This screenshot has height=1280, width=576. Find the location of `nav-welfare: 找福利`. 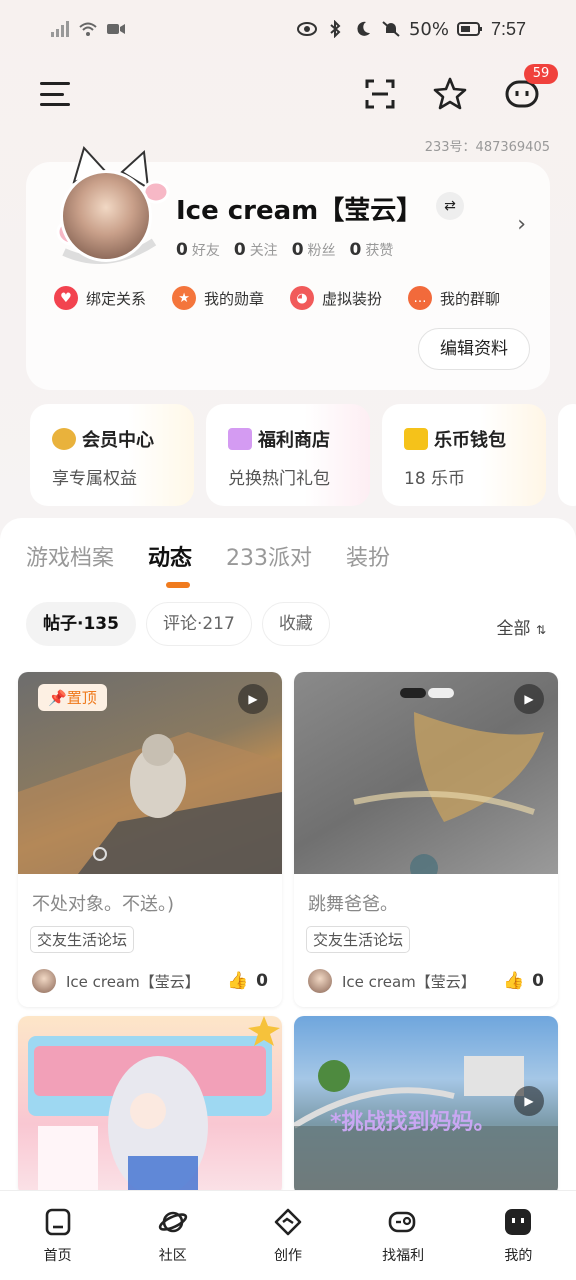

nav-welfare: 找福利 is located at coordinates (403, 1243).